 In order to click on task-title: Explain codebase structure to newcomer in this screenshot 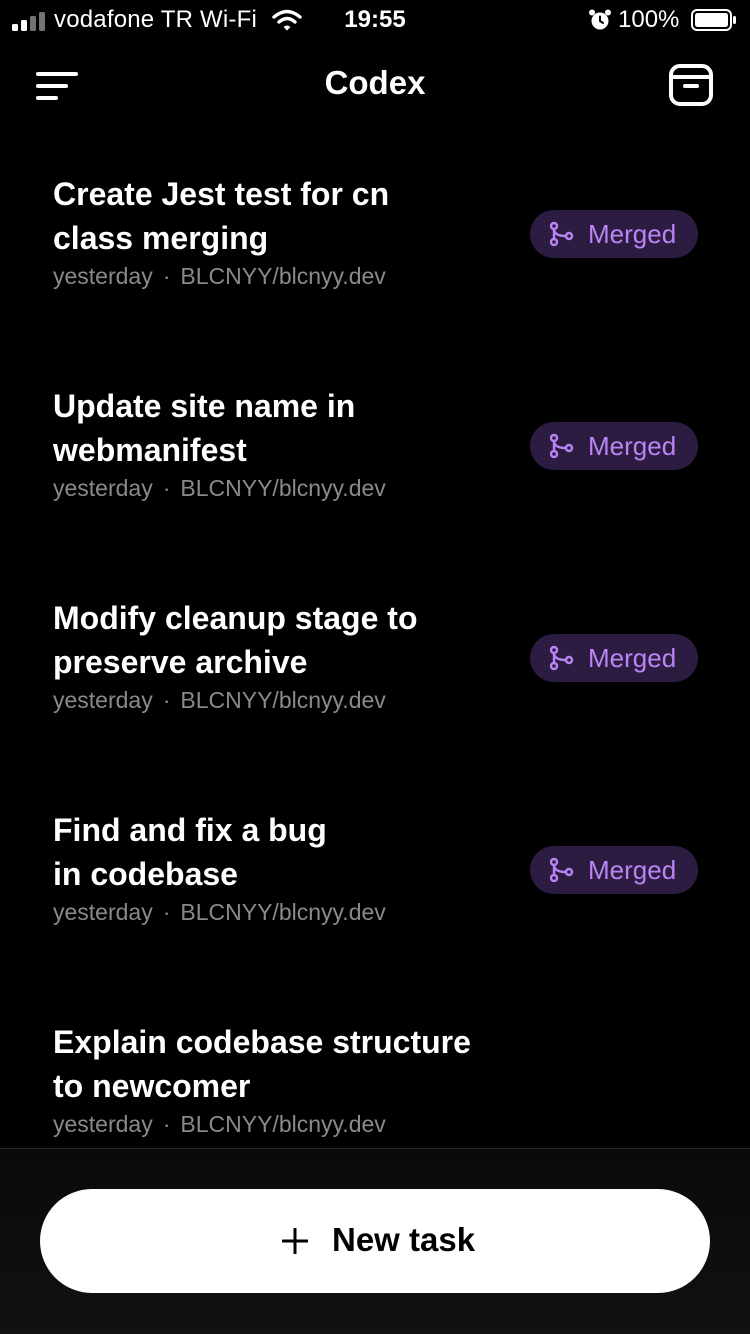, I will do `click(262, 1064)`.